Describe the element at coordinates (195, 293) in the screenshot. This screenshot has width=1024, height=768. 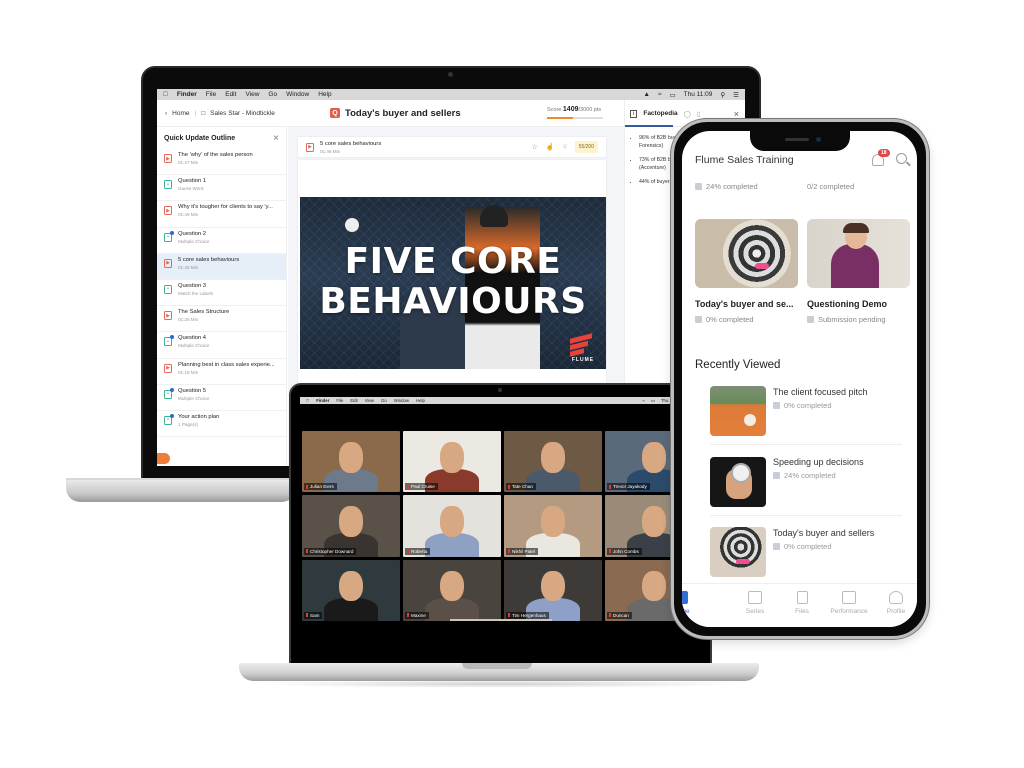
I see `outline-item-subtitle: Match the Labels` at that location.